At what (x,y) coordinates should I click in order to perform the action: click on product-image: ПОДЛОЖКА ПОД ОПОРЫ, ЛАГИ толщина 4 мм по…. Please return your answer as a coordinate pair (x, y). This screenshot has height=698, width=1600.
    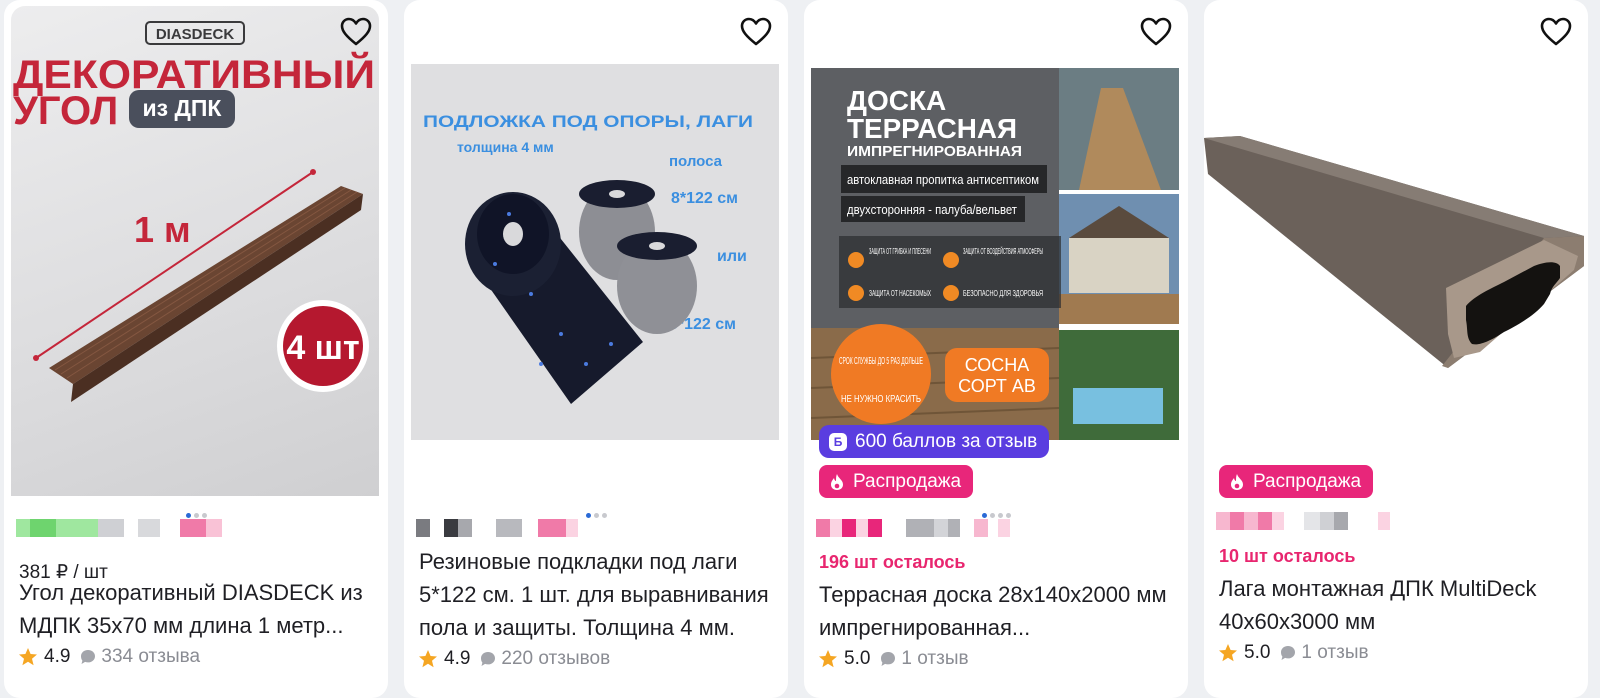
    Looking at the image, I should click on (595, 252).